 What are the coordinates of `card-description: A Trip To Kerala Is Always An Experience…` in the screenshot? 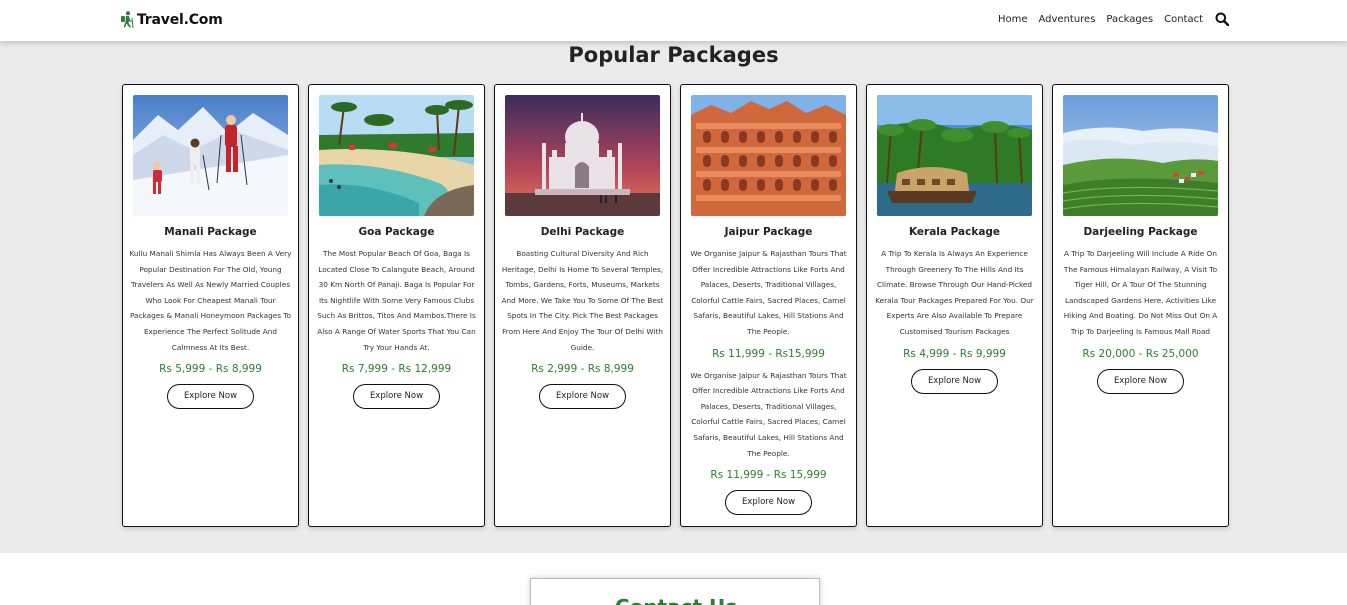 It's located at (954, 292).